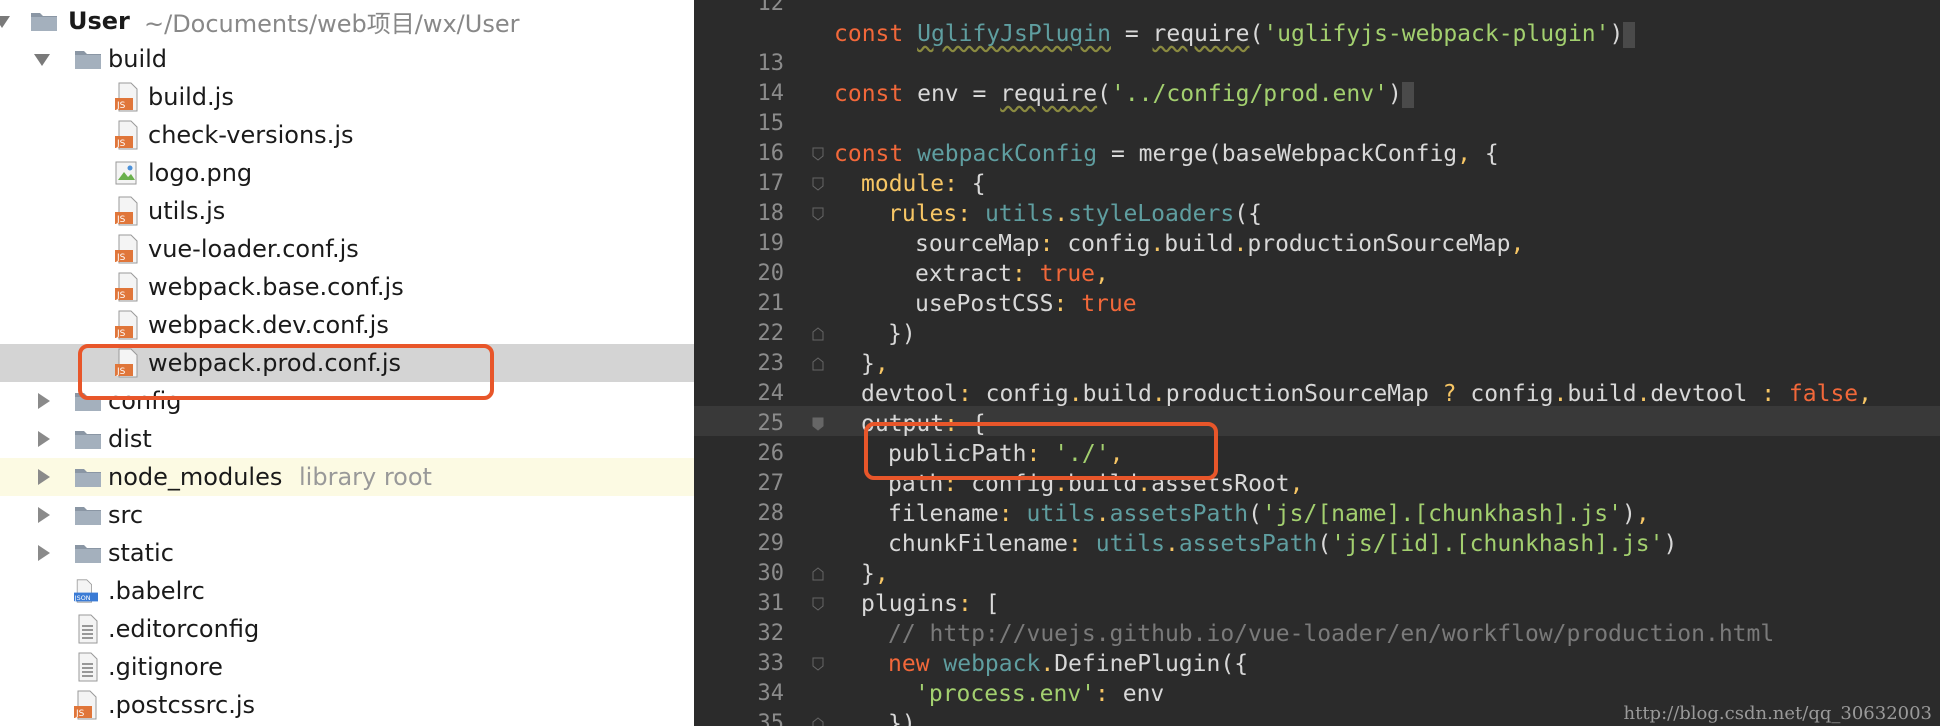 This screenshot has height=726, width=1940. Describe the element at coordinates (1775, 394) in the screenshot. I see `code-token: :` at that location.